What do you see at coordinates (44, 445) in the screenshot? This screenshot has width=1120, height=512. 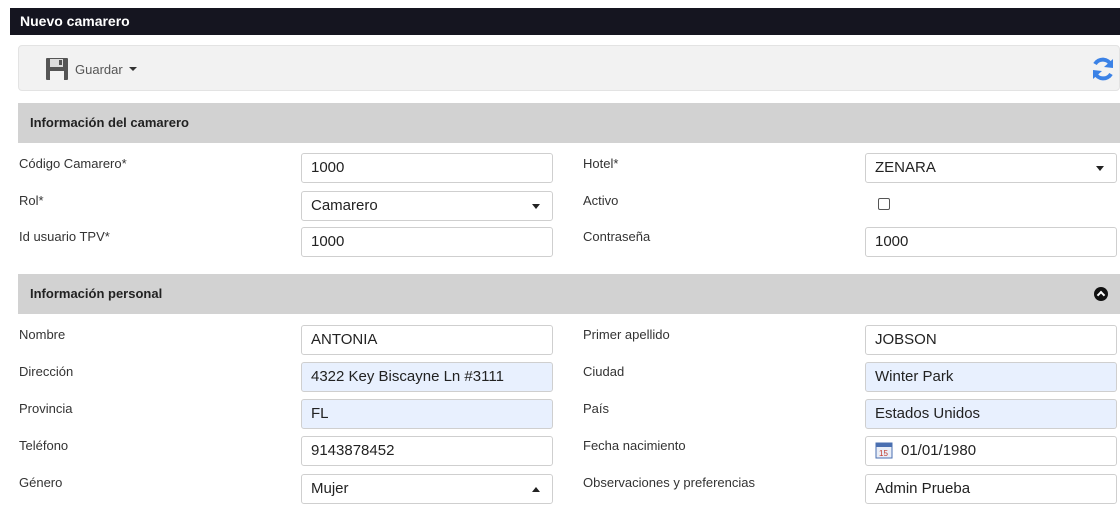 I see `telefono-label: Teléfono` at bounding box center [44, 445].